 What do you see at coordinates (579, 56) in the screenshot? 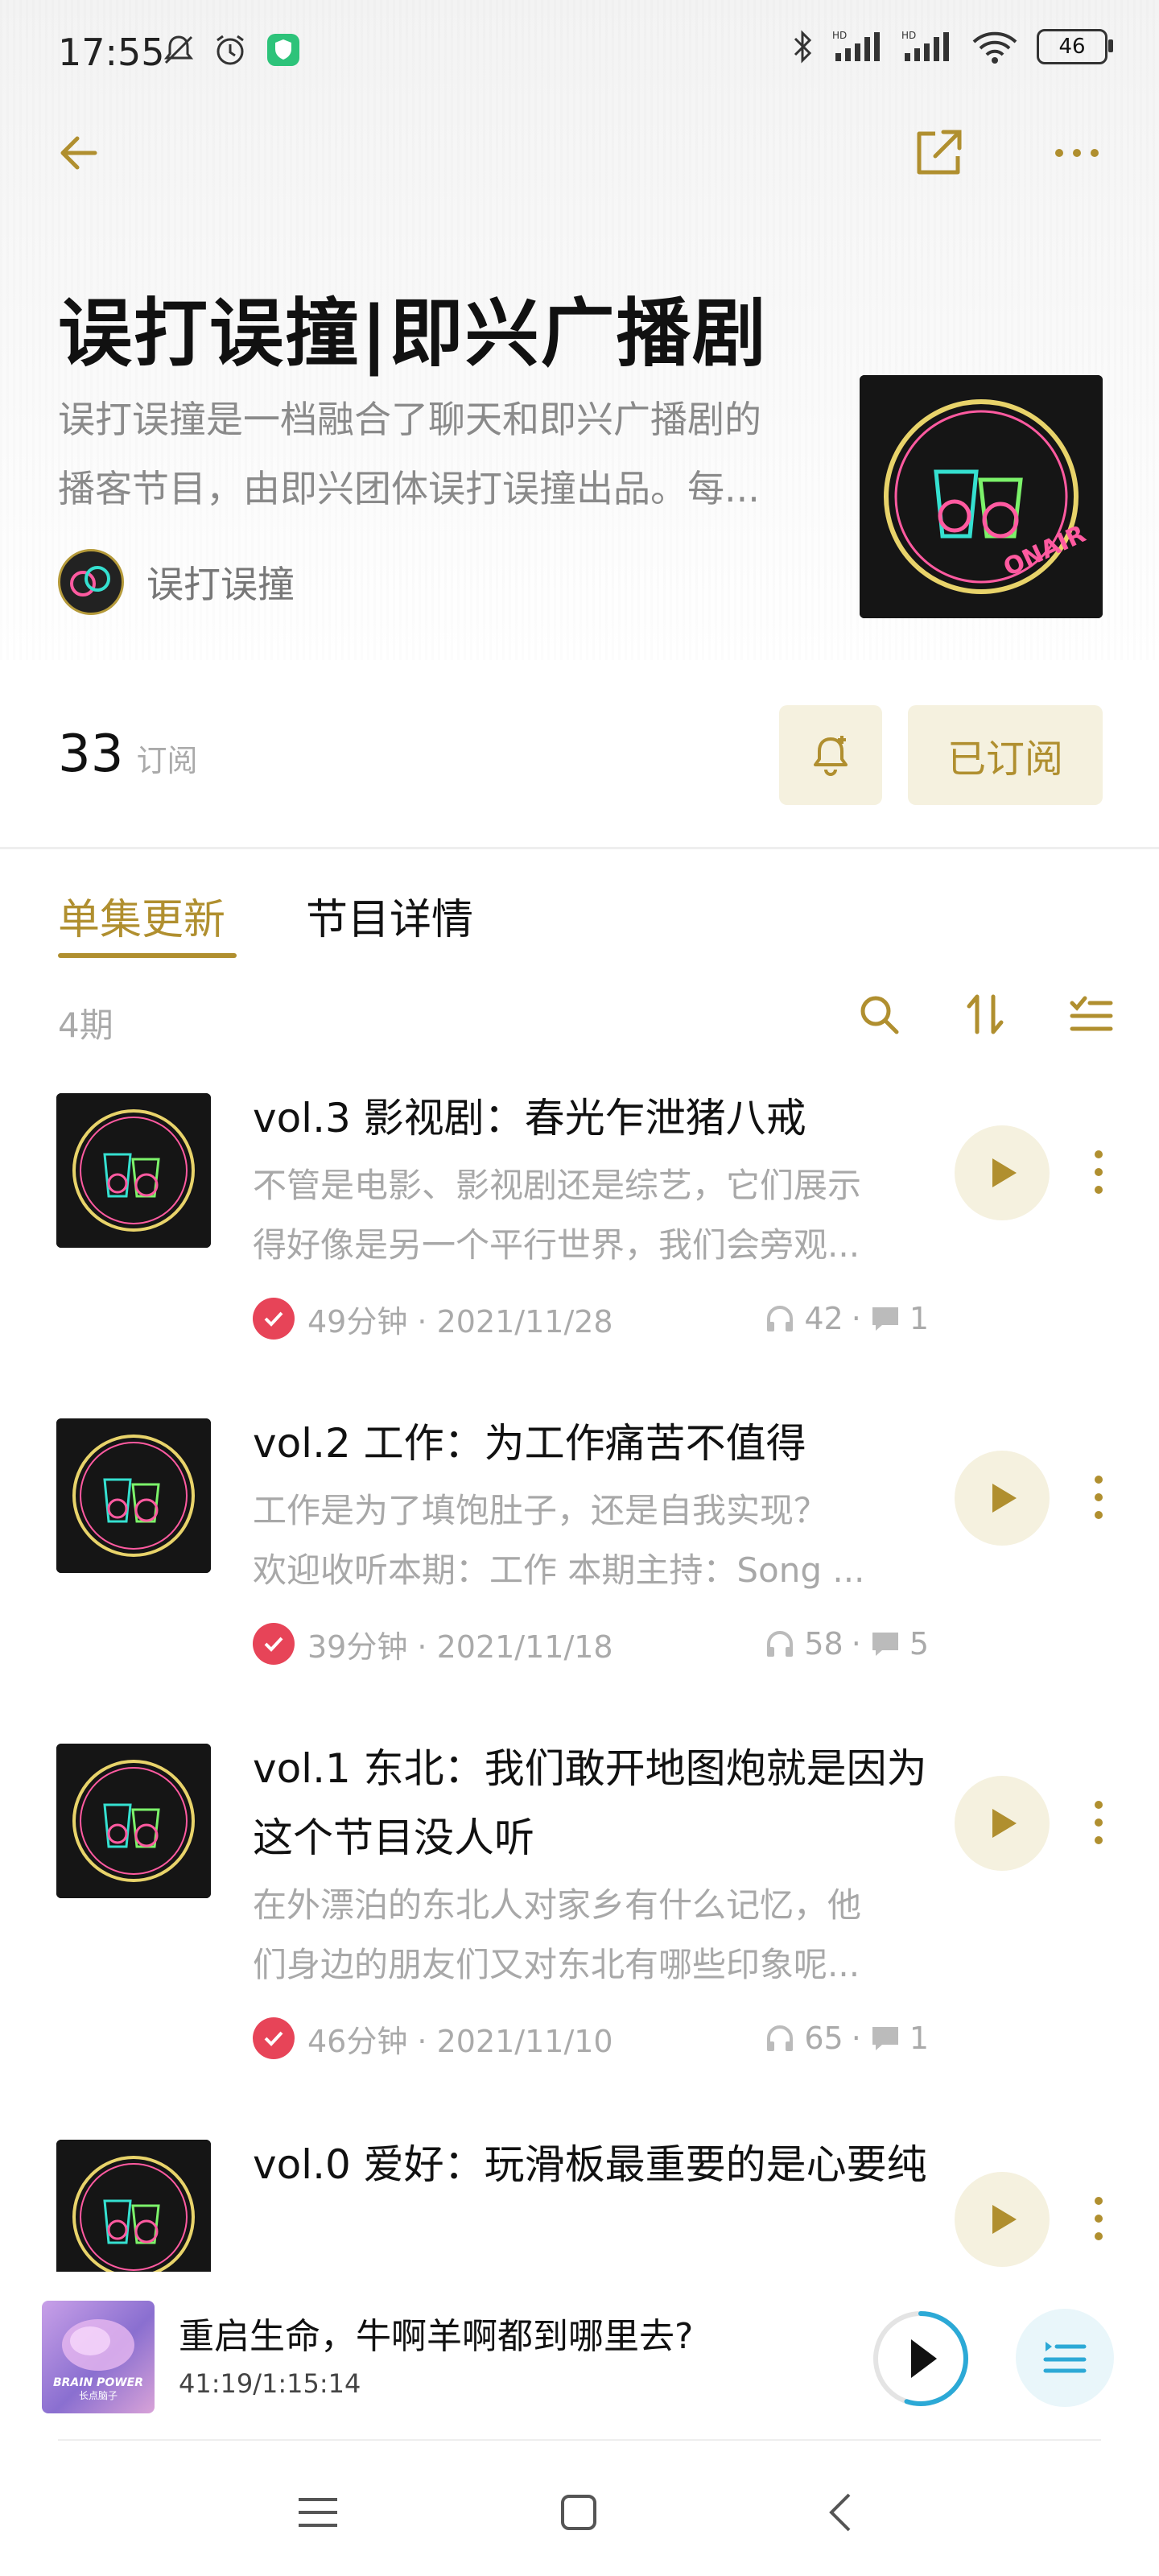
I see `status-bar: 17:55 HD HD 46` at bounding box center [579, 56].